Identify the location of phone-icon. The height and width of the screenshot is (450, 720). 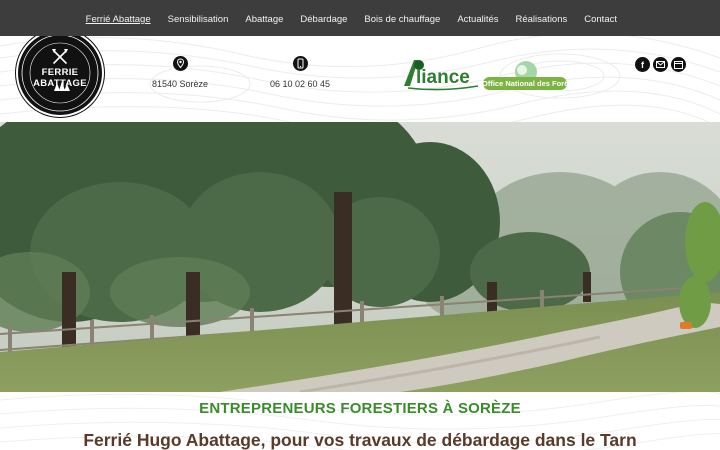
(300, 63).